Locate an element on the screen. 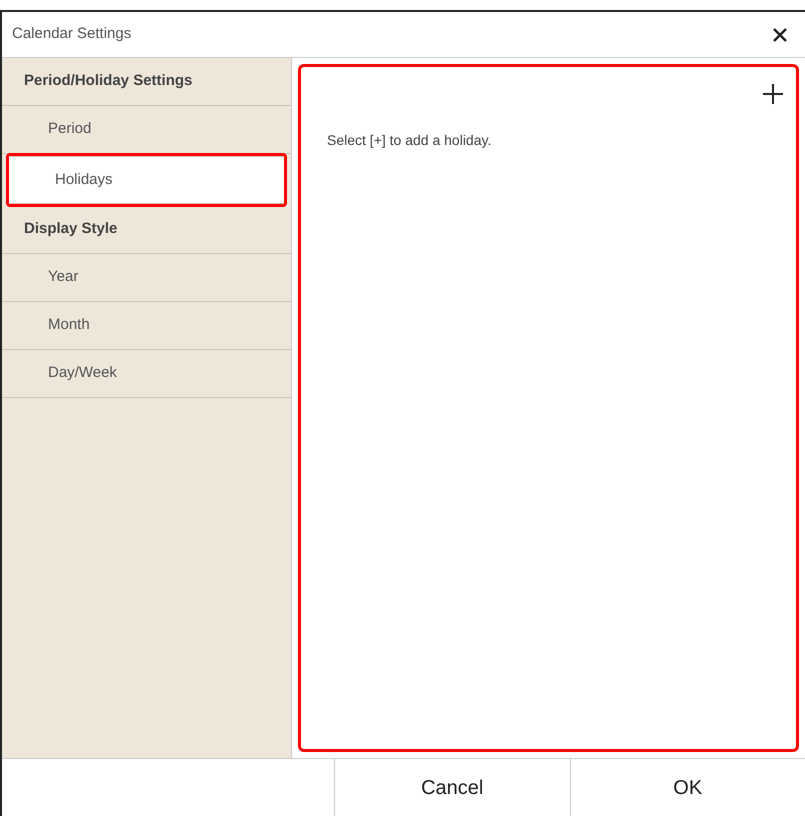 Image resolution: width=805 pixels, height=816 pixels. close-icon is located at coordinates (780, 34).